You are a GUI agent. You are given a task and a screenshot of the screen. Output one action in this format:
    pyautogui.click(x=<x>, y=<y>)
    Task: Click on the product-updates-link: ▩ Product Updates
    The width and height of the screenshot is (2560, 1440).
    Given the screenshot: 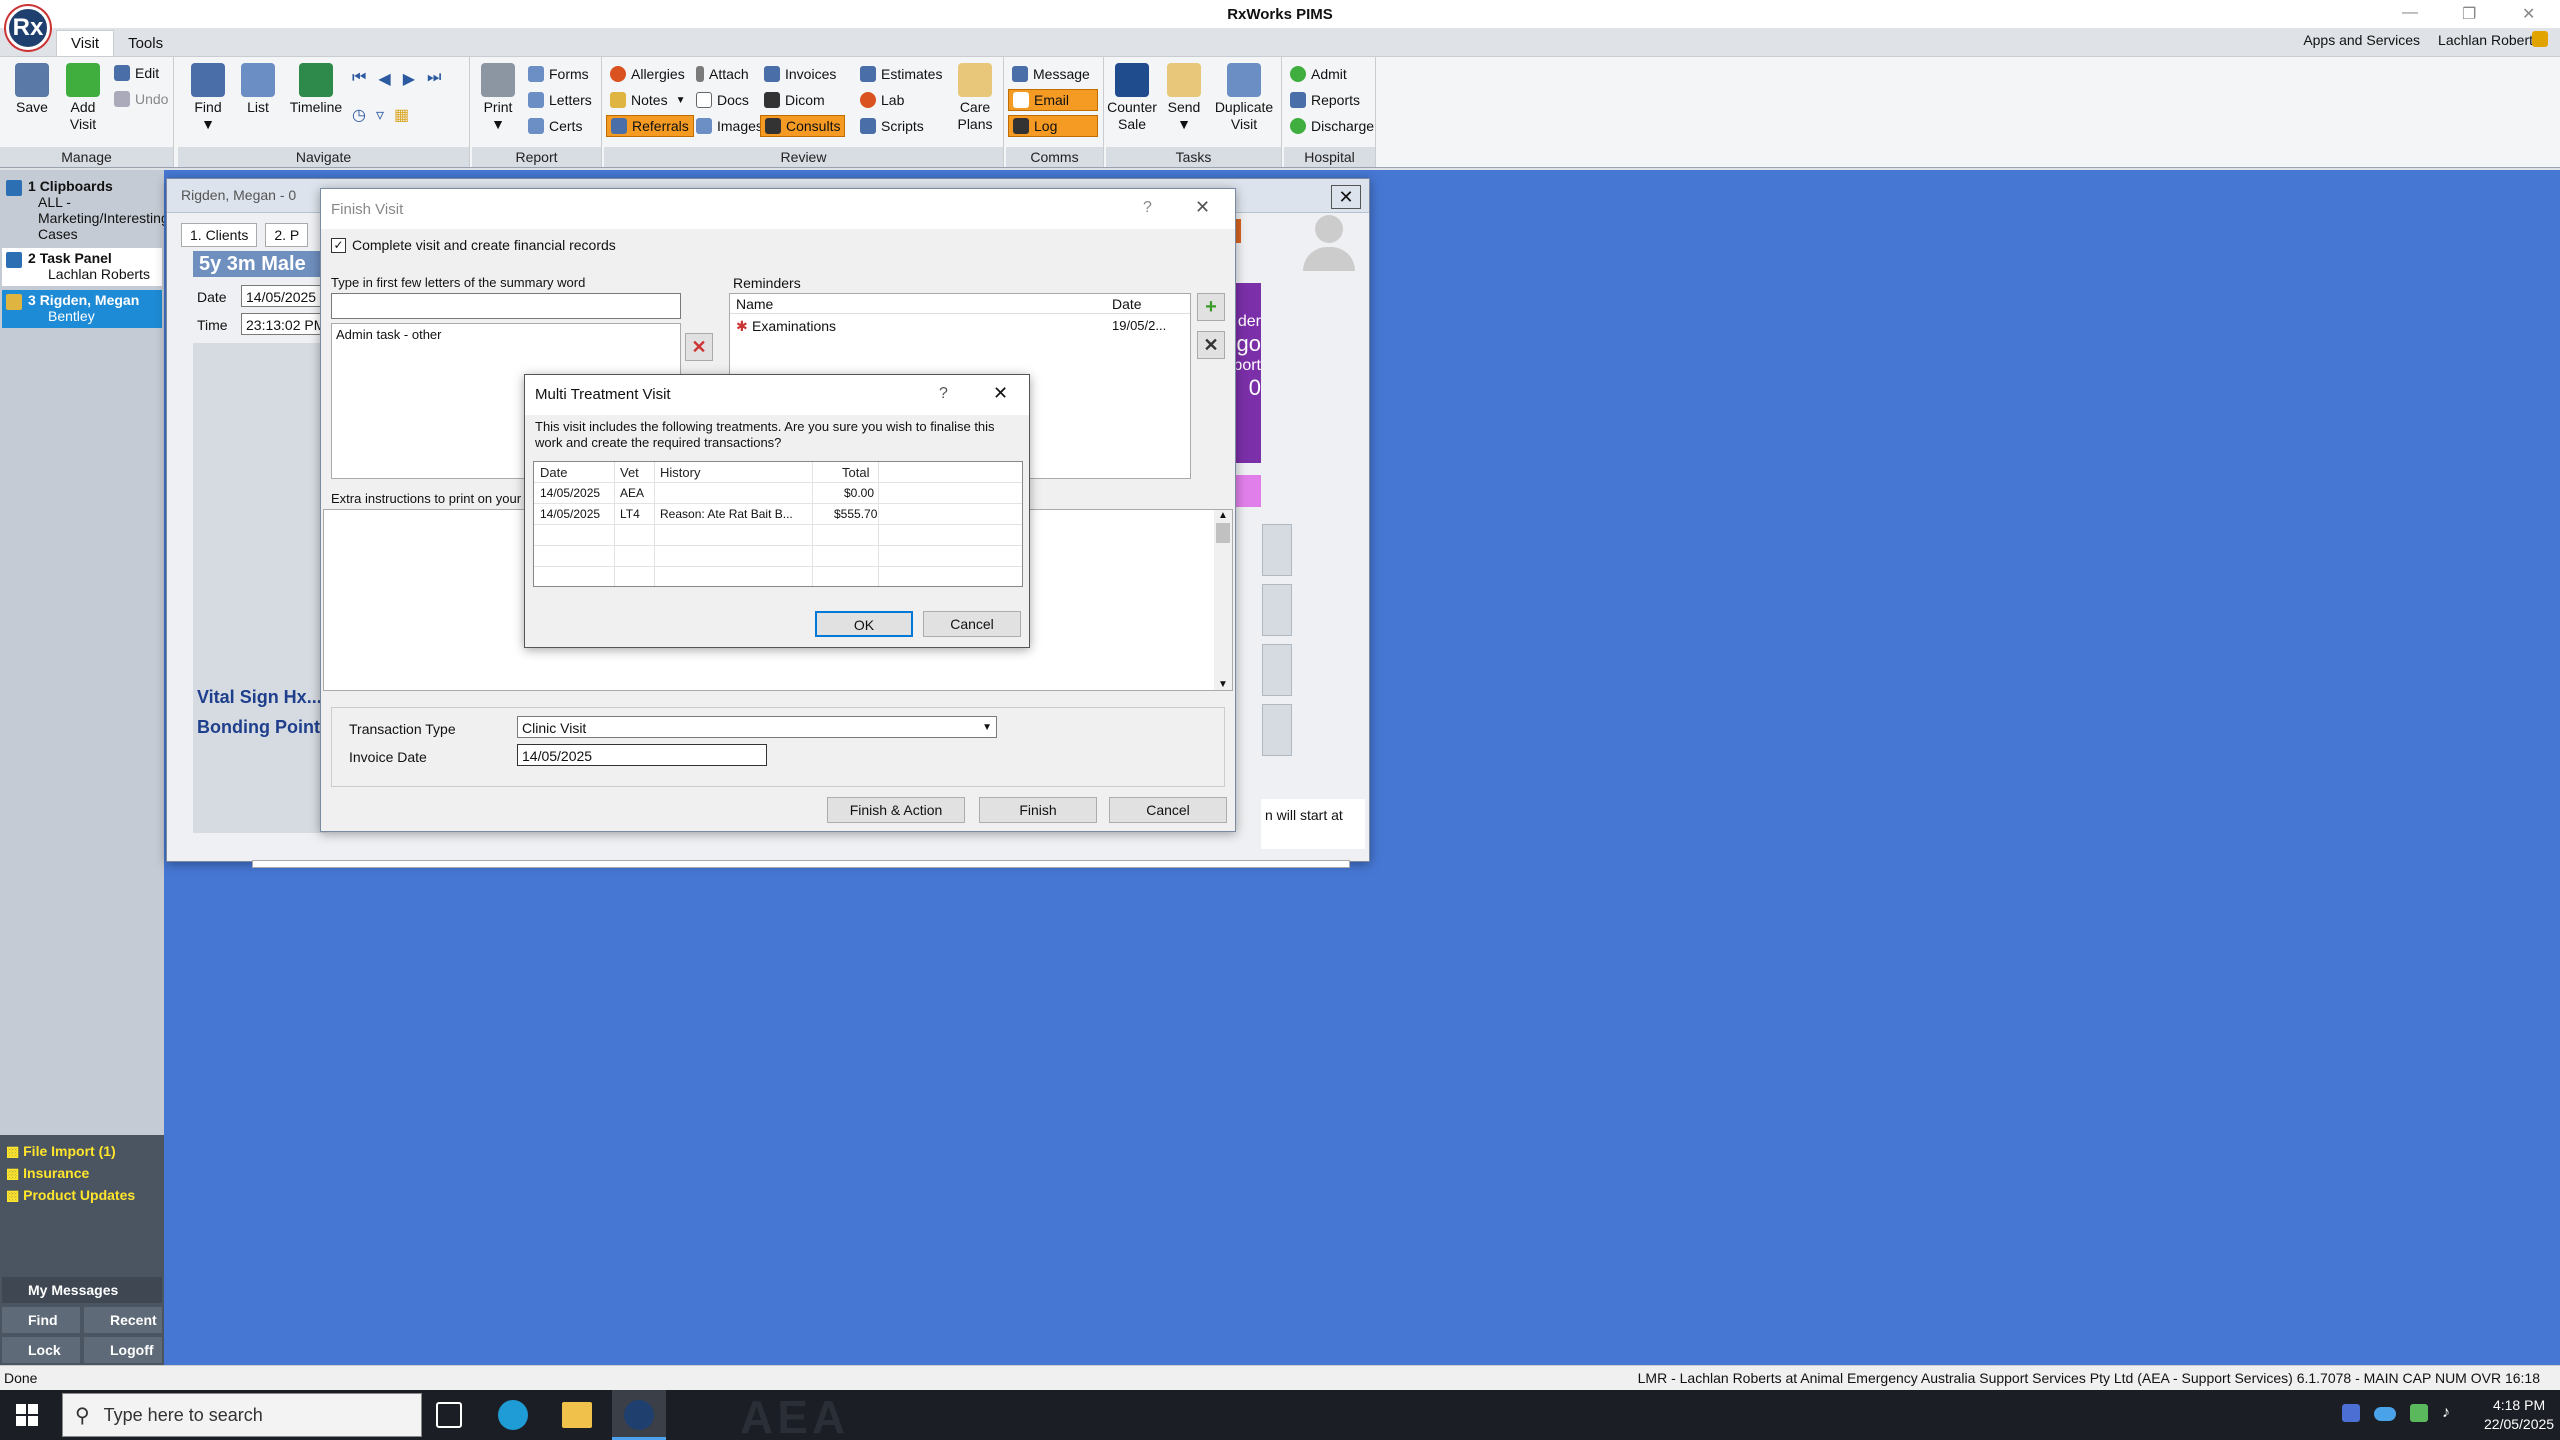 What is the action you would take?
    pyautogui.click(x=70, y=1195)
    